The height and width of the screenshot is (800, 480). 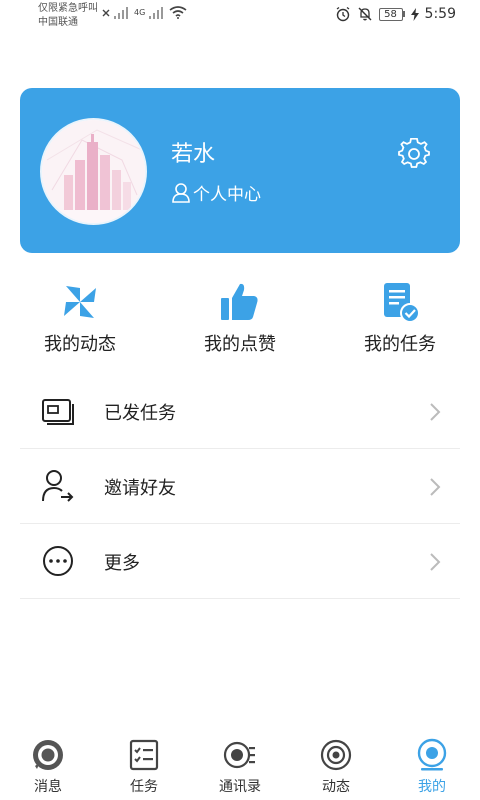 What do you see at coordinates (240, 787) in the screenshot?
I see `tab-contacts-label: 通讯录` at bounding box center [240, 787].